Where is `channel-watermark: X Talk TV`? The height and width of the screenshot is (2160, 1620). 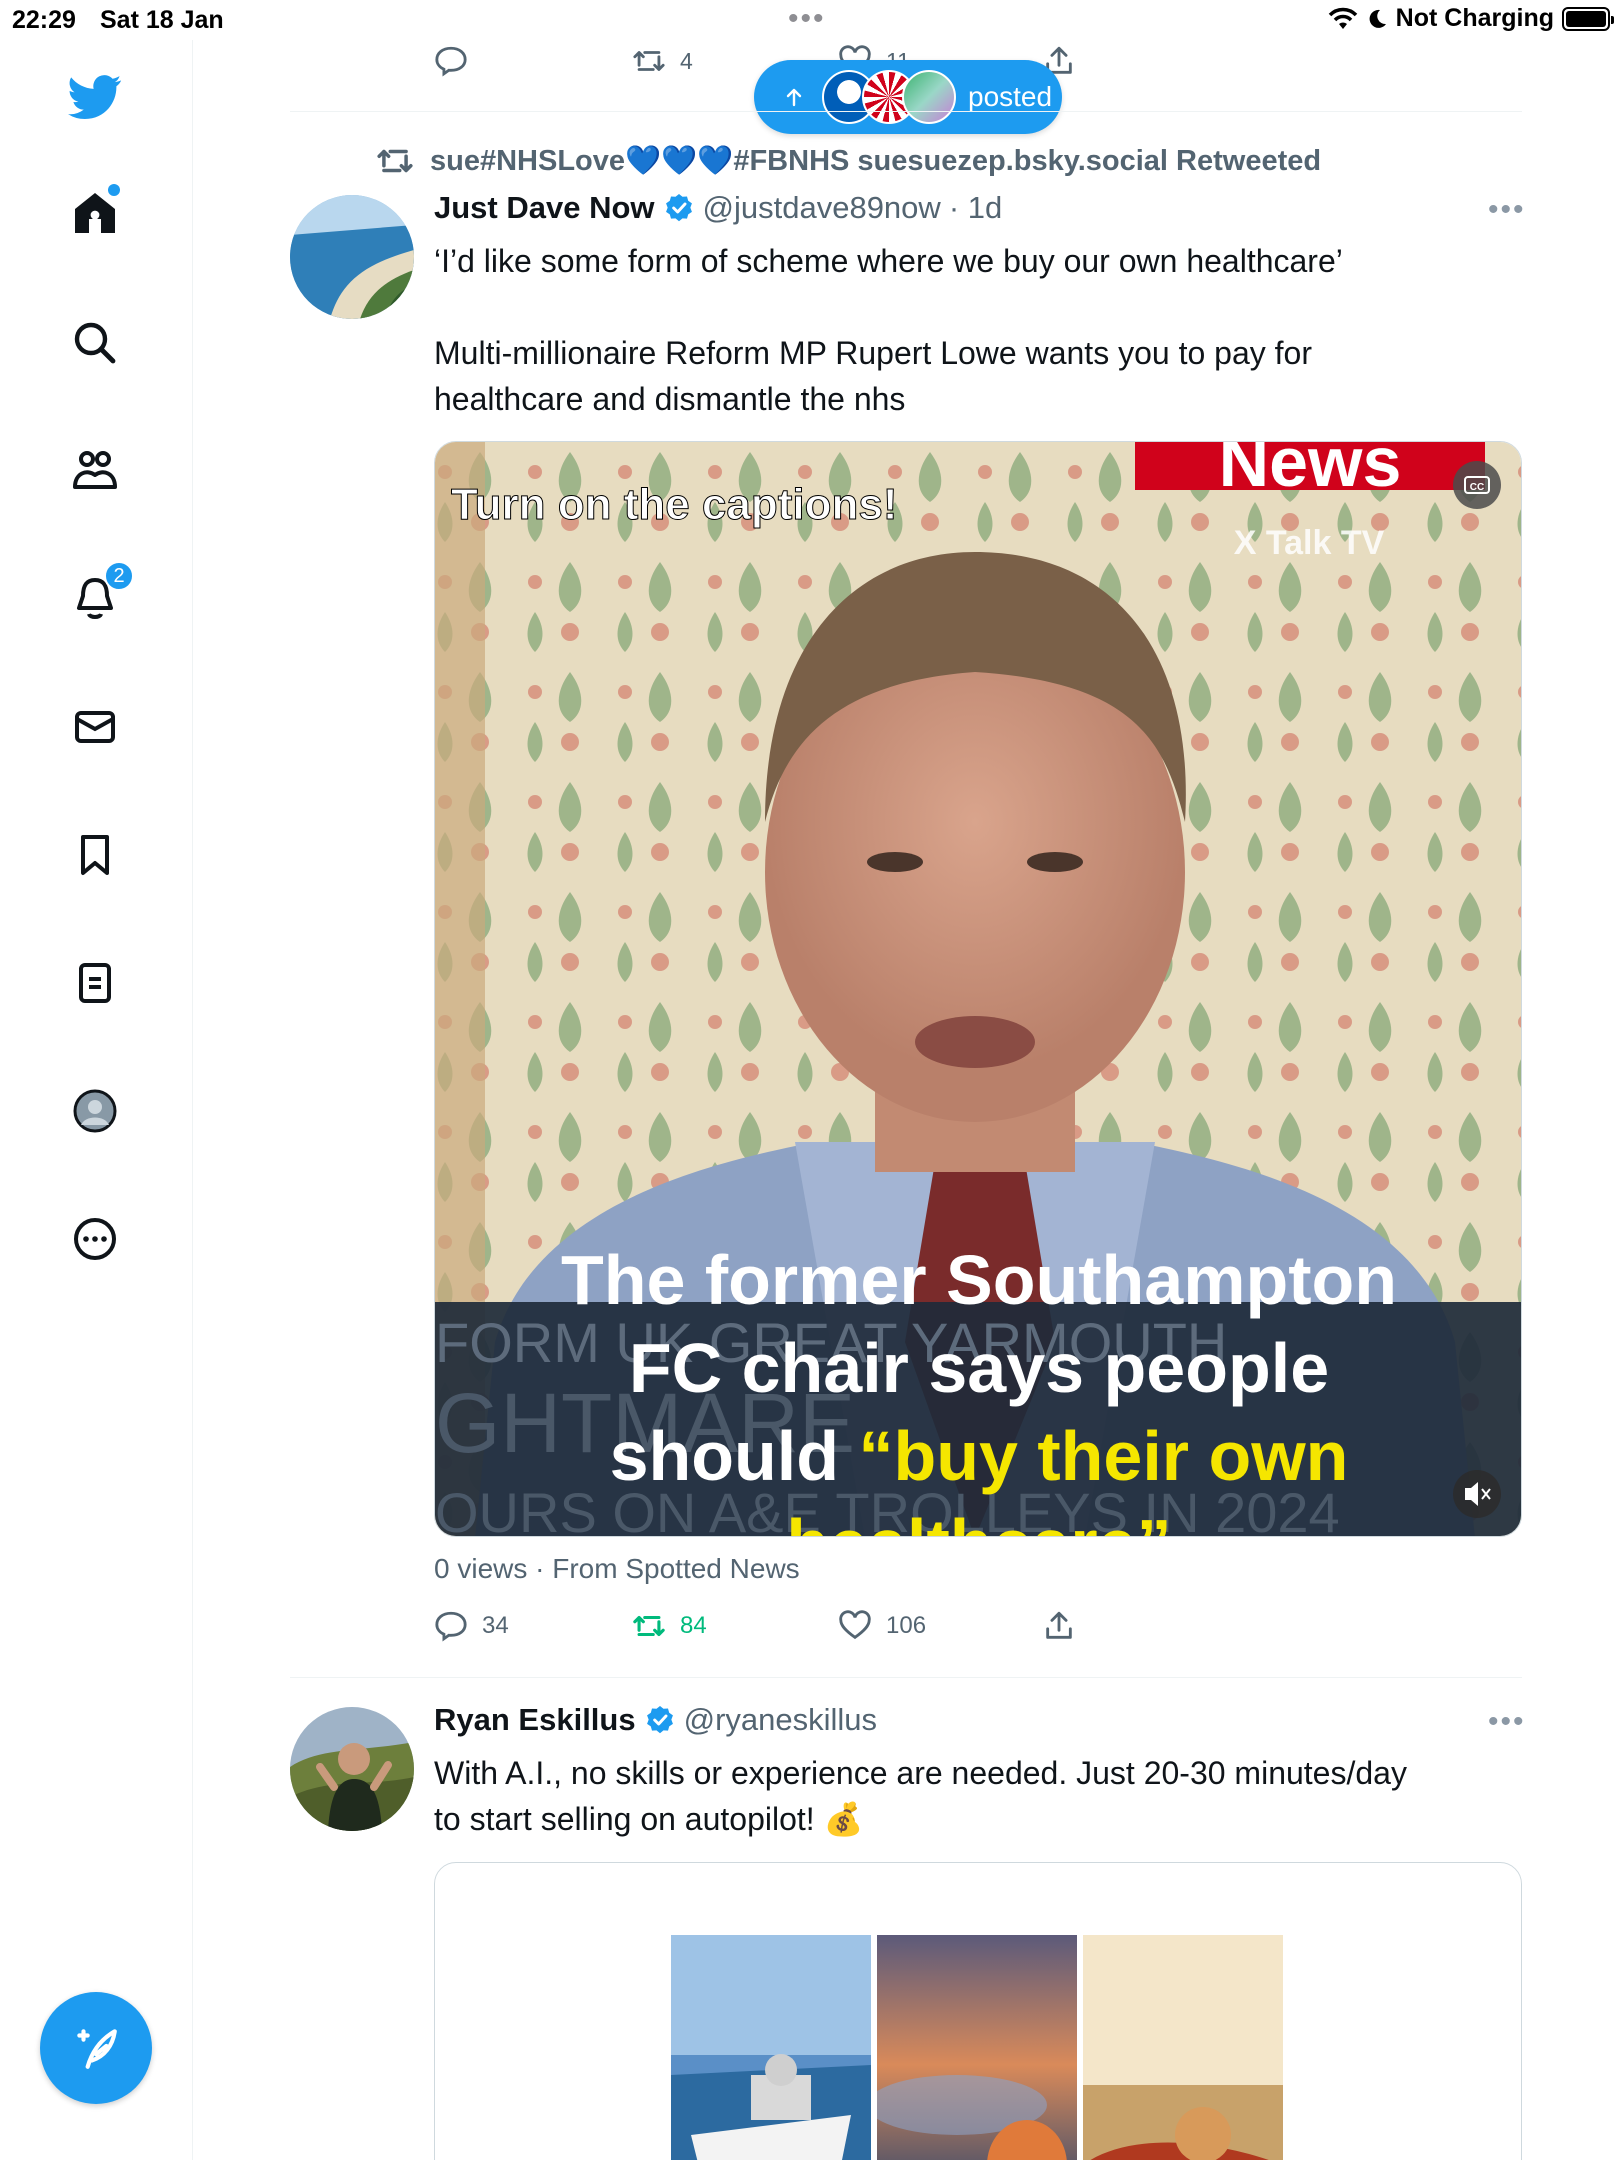
channel-watermark: X Talk TV is located at coordinates (1309, 543).